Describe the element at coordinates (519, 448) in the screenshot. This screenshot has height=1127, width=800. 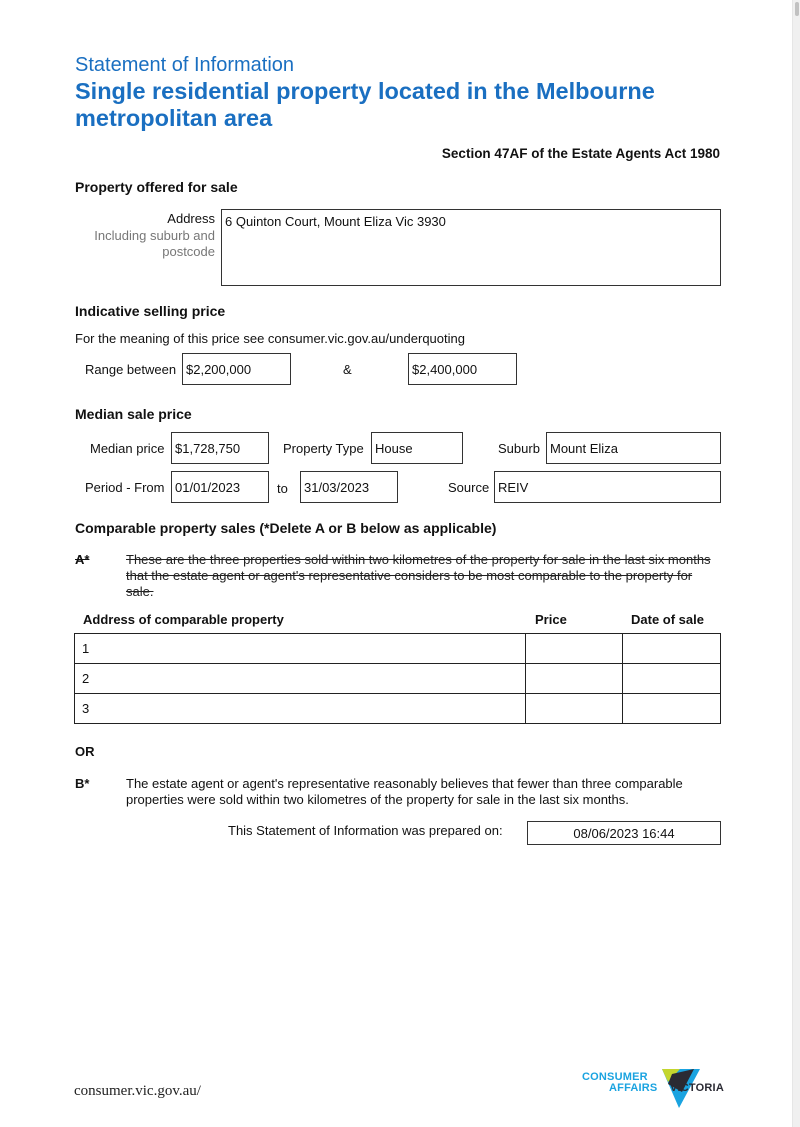
I see `suburb-label: Suburb` at that location.